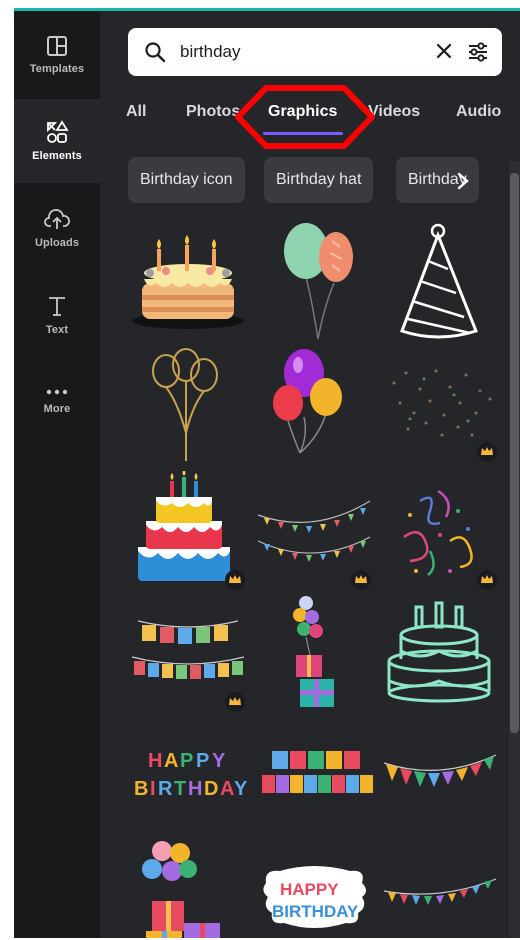 The image size is (520, 940). Describe the element at coordinates (305, 117) in the screenshot. I see `red-highlight-annotation` at that location.